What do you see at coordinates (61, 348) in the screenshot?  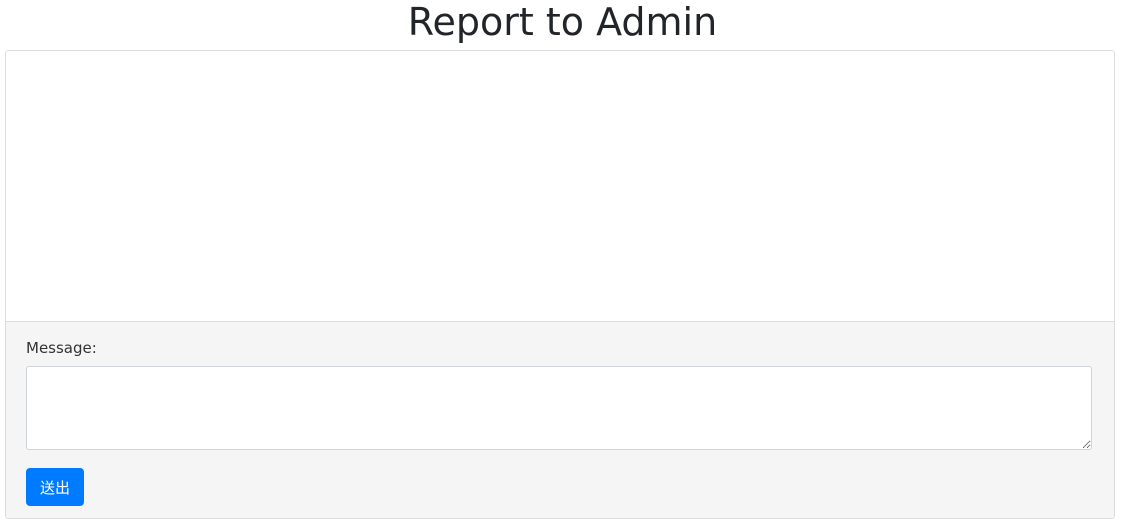 I see `message-label: Message:` at bounding box center [61, 348].